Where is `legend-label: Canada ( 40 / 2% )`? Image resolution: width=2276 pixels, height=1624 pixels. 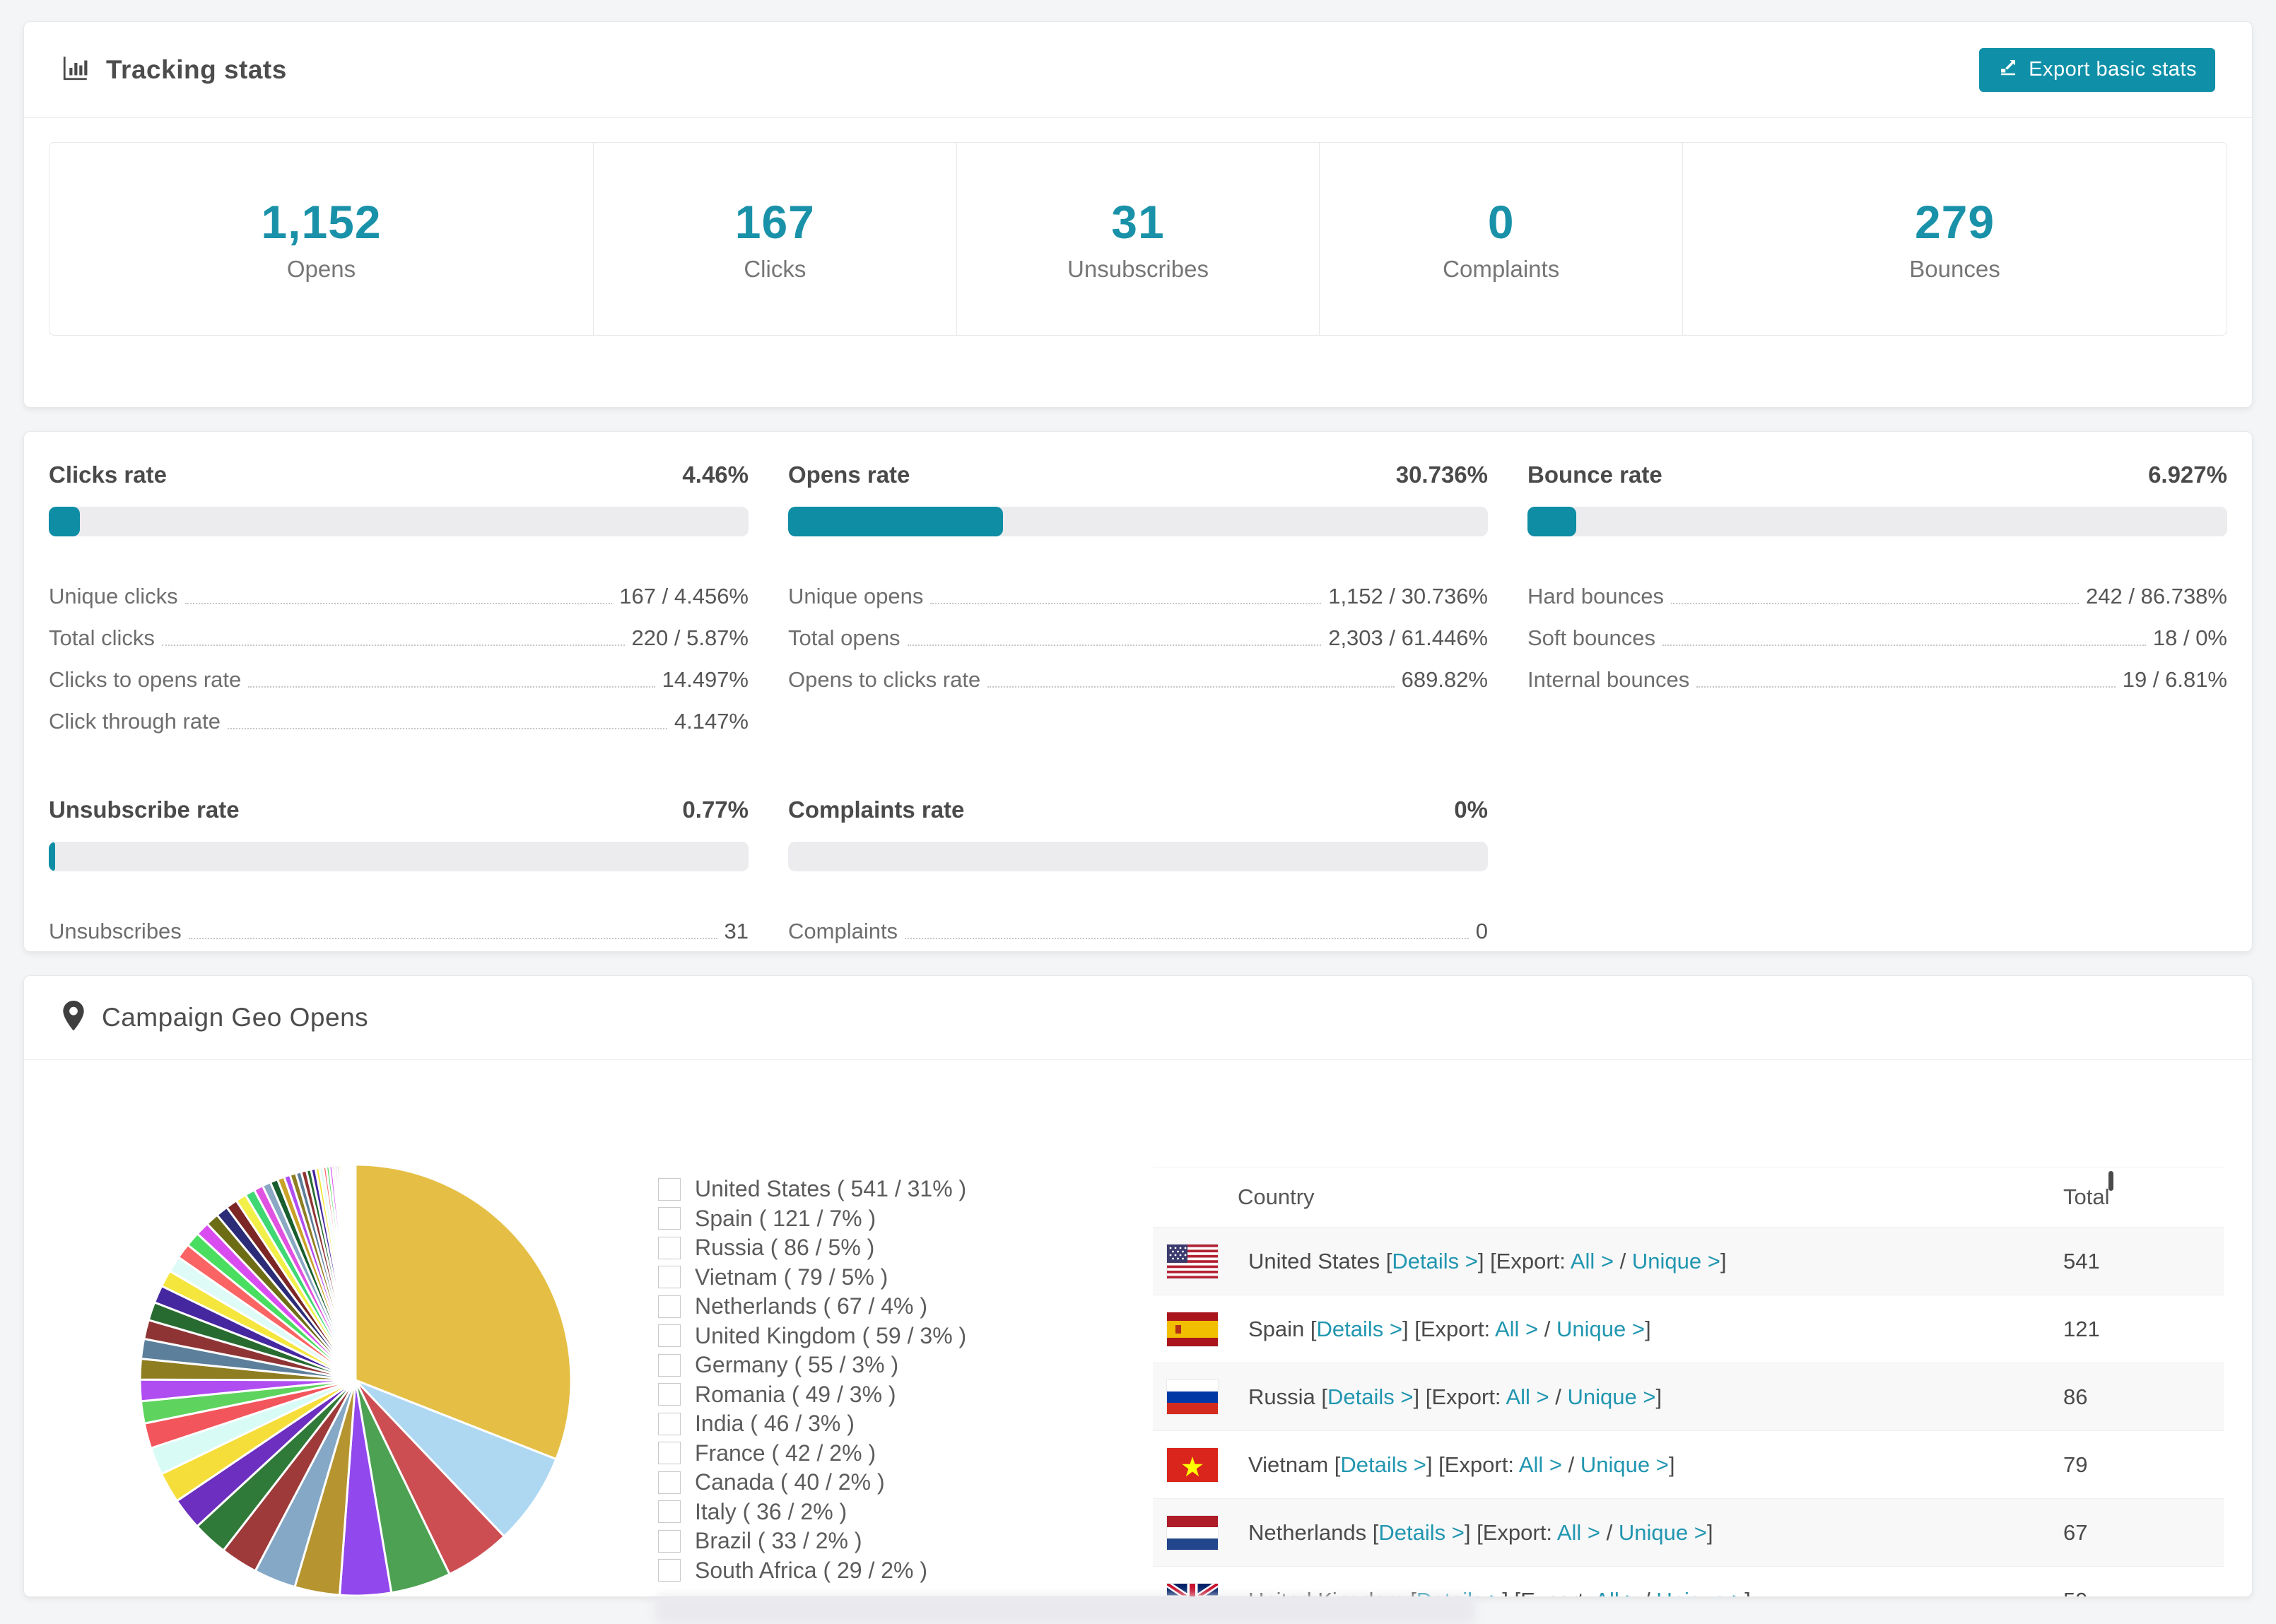
legend-label: Canada ( 40 / 2% ) is located at coordinates (790, 1482).